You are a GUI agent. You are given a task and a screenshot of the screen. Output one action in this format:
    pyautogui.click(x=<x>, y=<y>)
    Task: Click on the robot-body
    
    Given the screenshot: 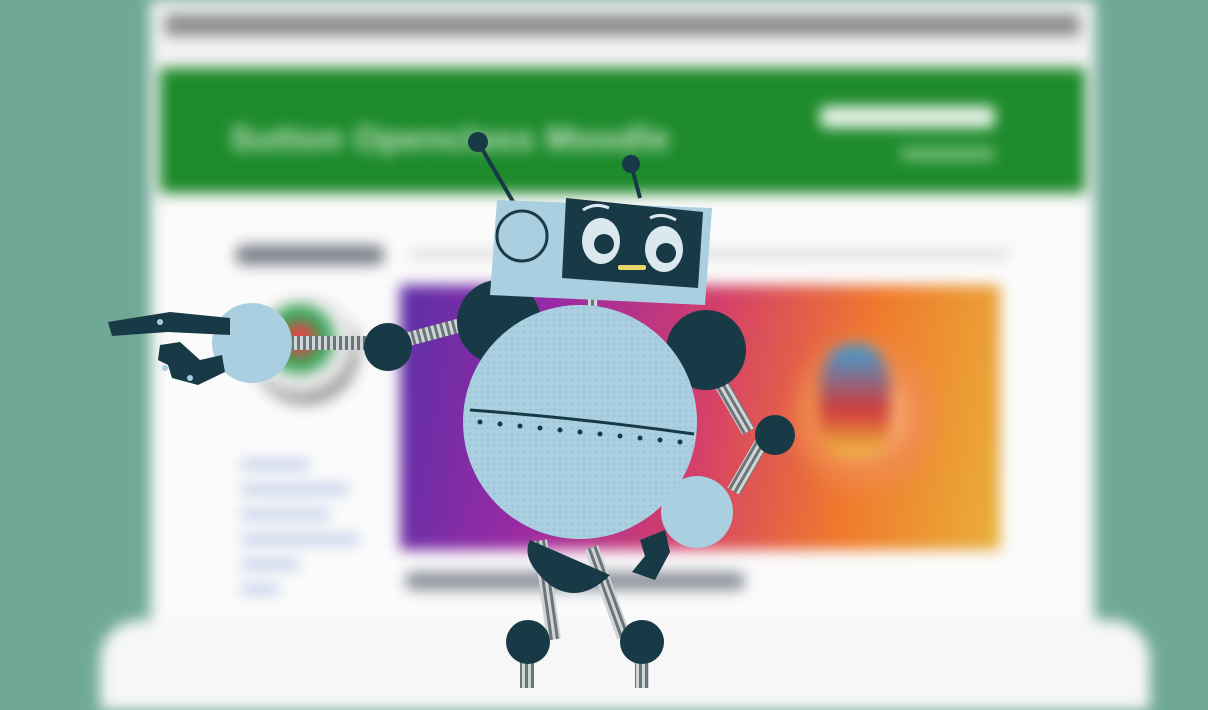 What is the action you would take?
    pyautogui.click(x=580, y=422)
    